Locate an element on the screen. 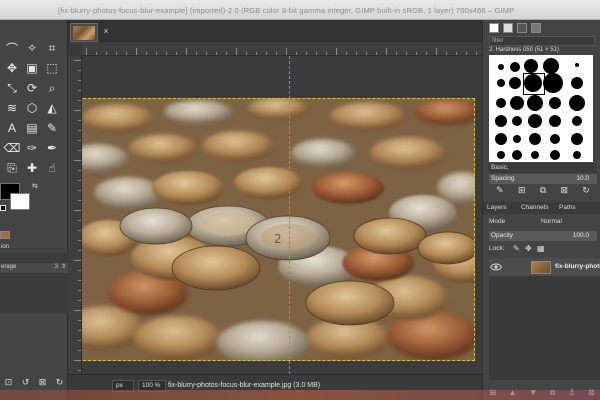 The image size is (600, 400). zoom-icon: ⌕ is located at coordinates (52, 88).